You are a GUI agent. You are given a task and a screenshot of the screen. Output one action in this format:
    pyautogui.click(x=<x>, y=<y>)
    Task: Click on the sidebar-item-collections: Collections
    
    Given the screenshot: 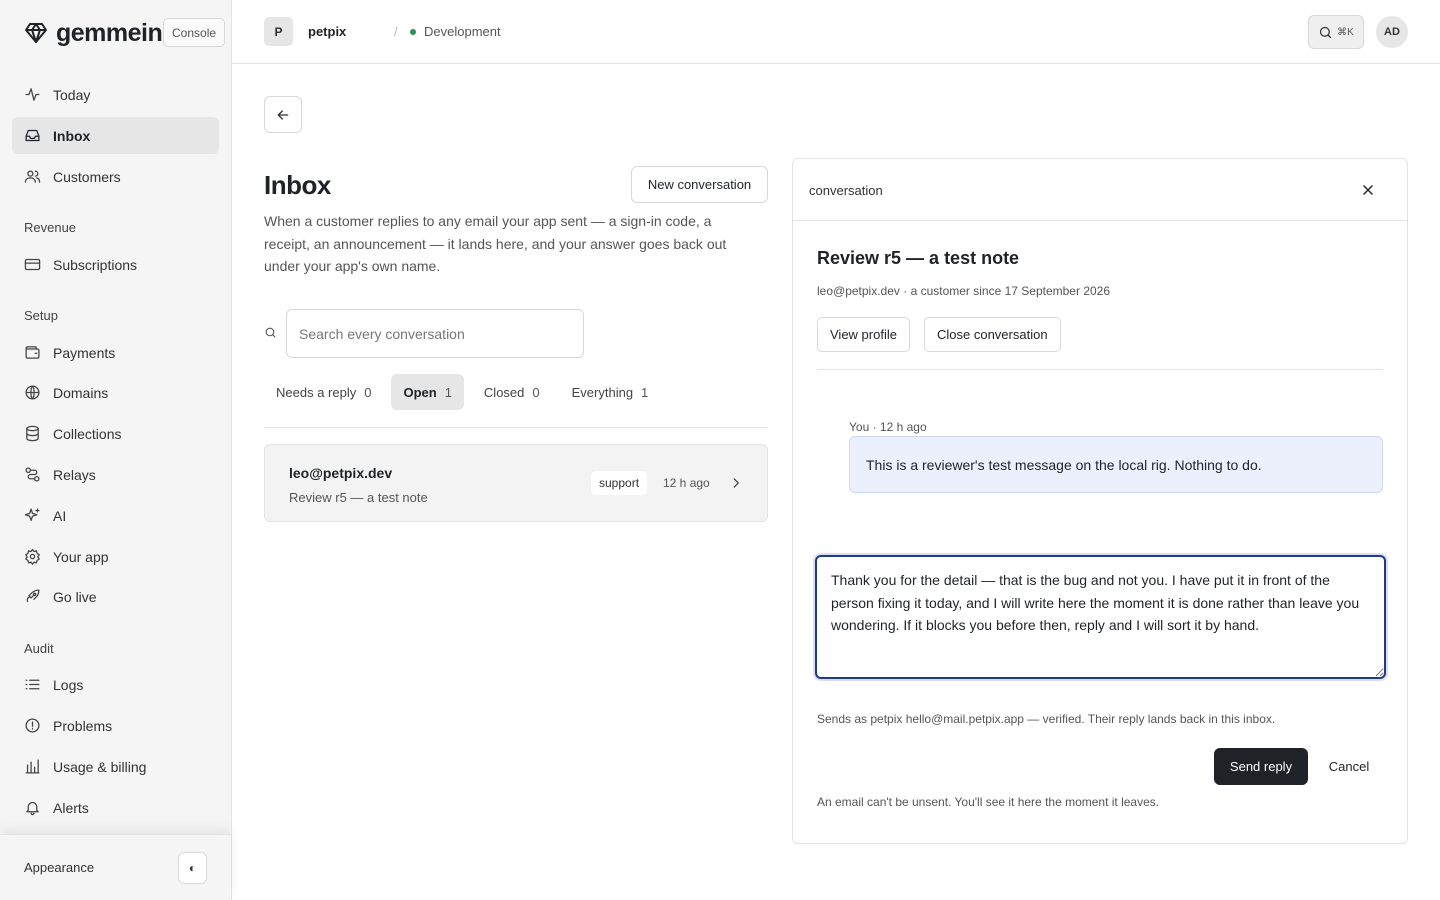 What is the action you would take?
    pyautogui.click(x=115, y=433)
    